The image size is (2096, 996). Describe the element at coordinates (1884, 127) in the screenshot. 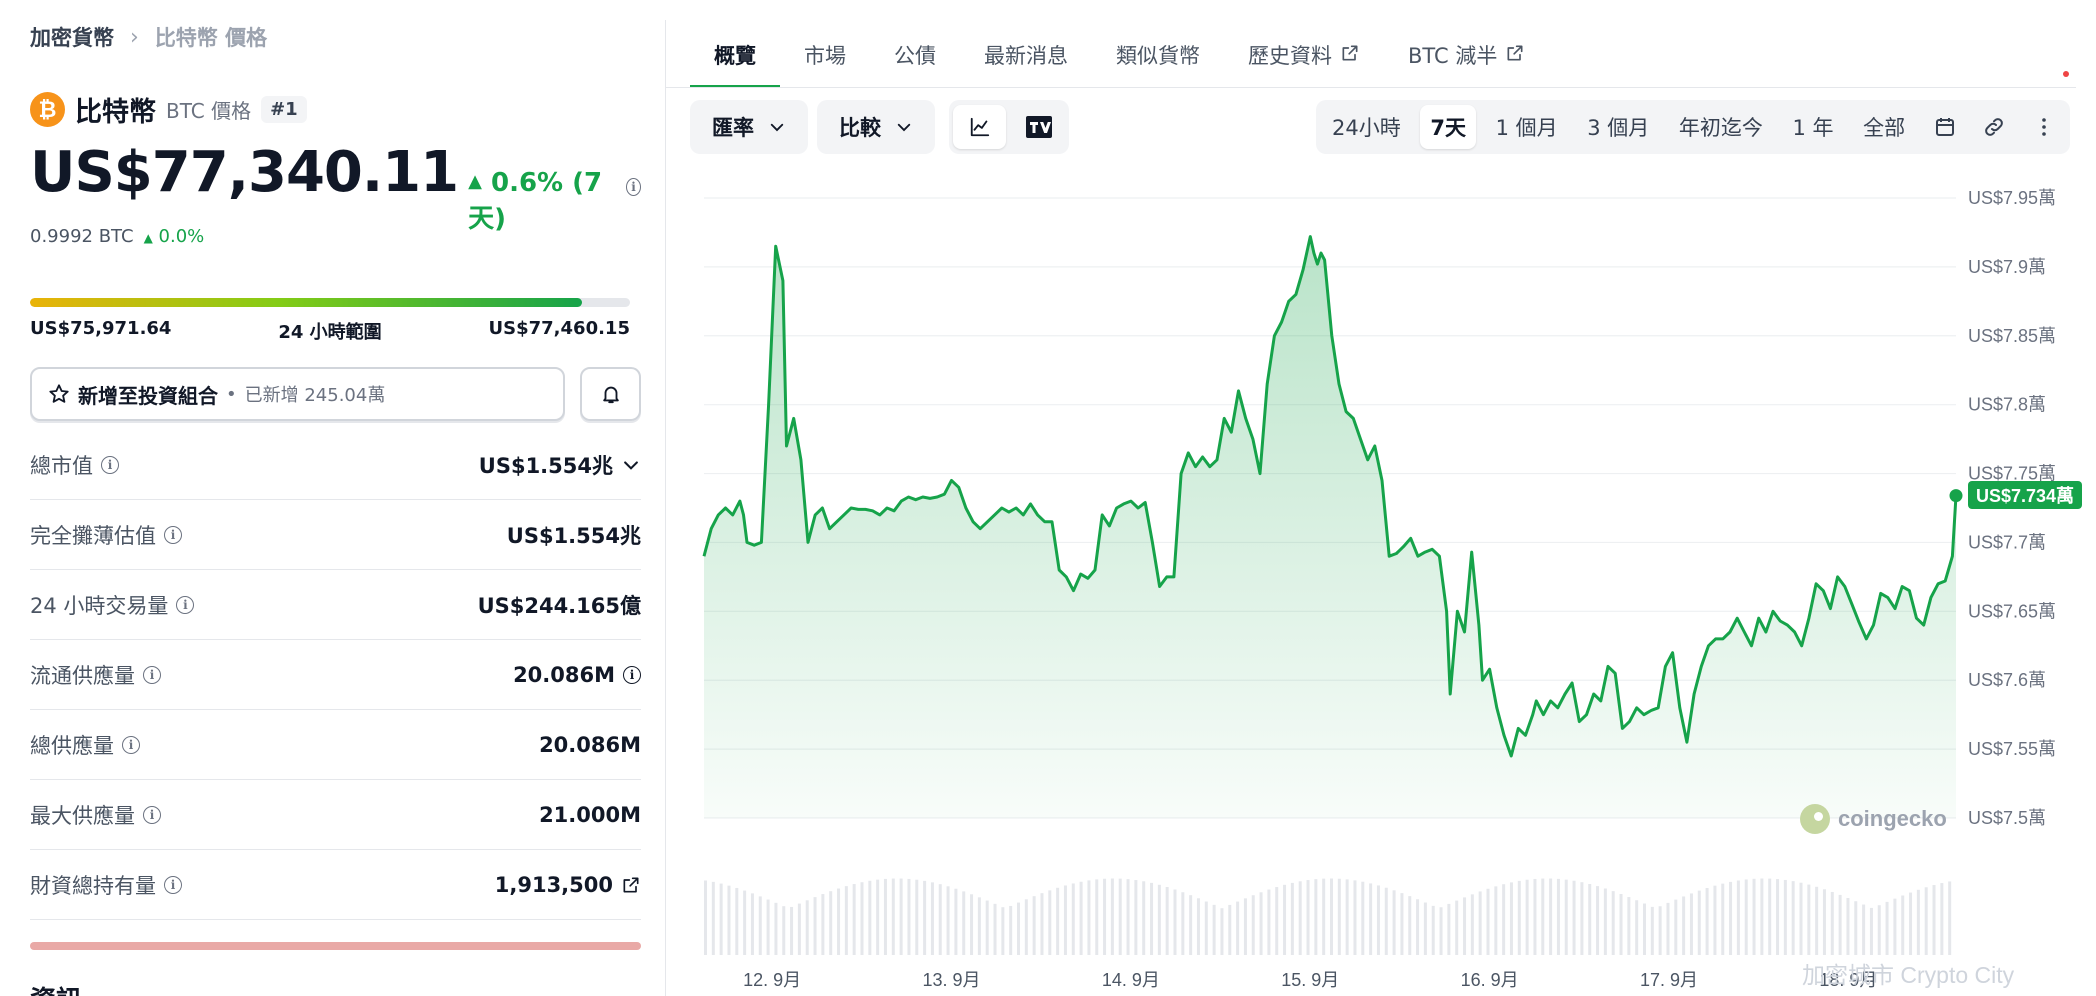

I see `range-button-6: 全部` at that location.